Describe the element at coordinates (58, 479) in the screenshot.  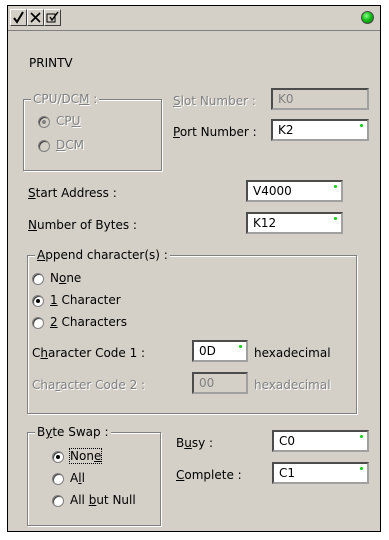
I see `byte-swap-all-radio` at that location.